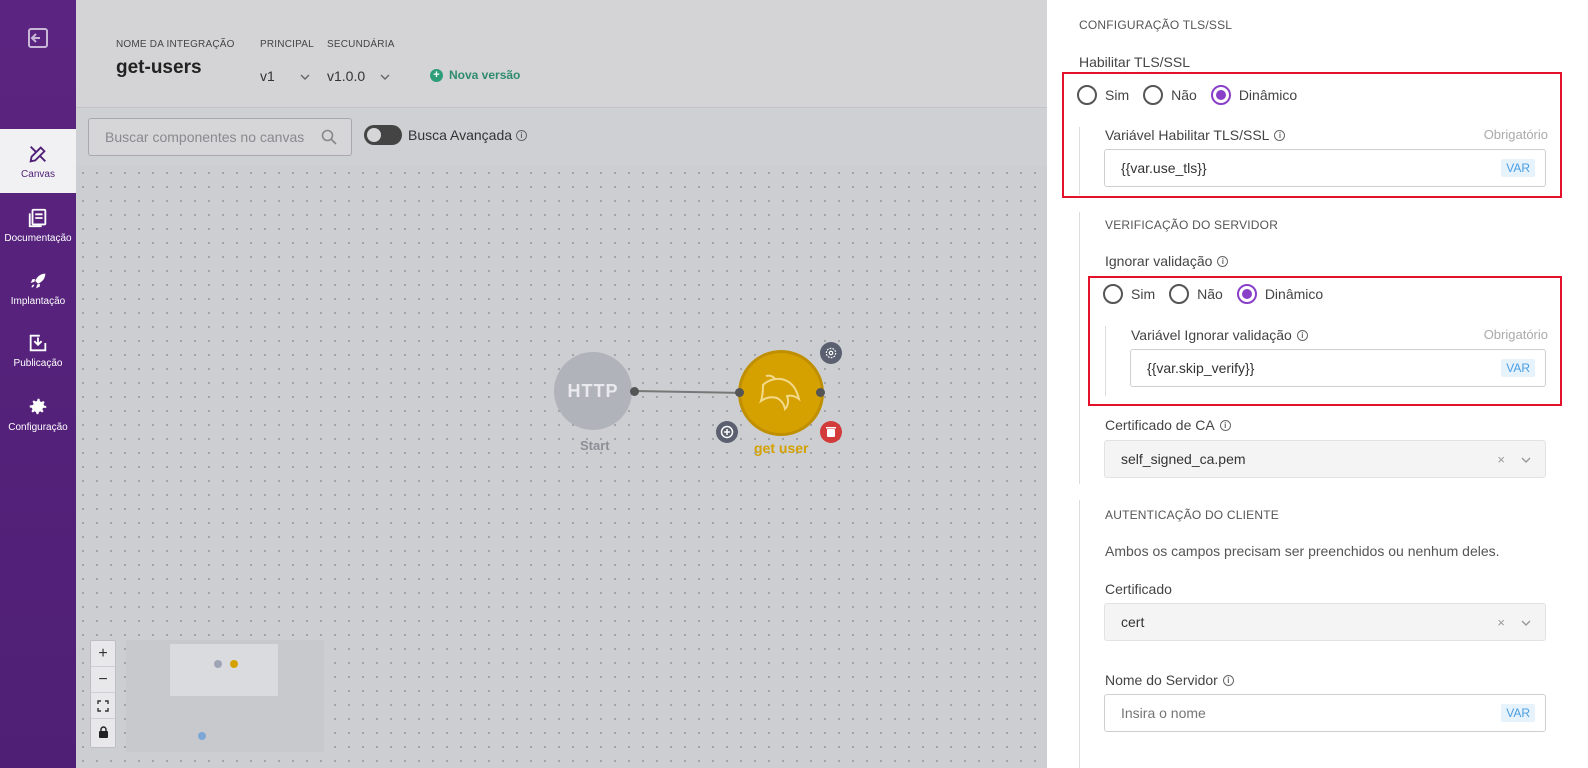 The width and height of the screenshot is (1588, 768). Describe the element at coordinates (727, 432) in the screenshot. I see `node-add-button` at that location.